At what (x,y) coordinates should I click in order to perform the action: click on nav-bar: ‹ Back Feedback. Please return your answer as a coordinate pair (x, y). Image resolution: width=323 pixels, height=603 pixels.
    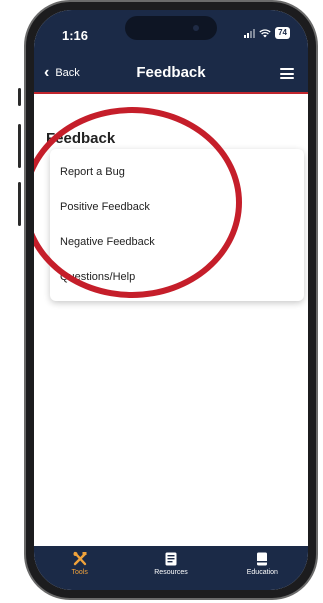
    Looking at the image, I should click on (171, 74).